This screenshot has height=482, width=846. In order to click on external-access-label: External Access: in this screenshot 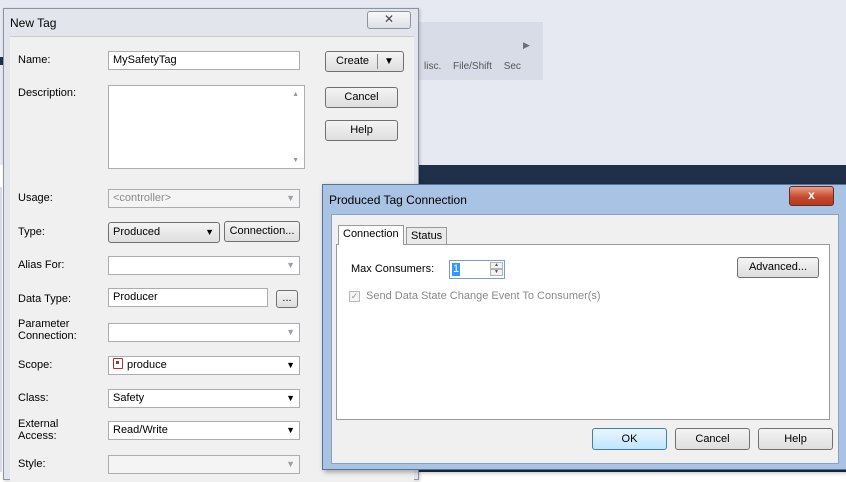, I will do `click(38, 430)`.